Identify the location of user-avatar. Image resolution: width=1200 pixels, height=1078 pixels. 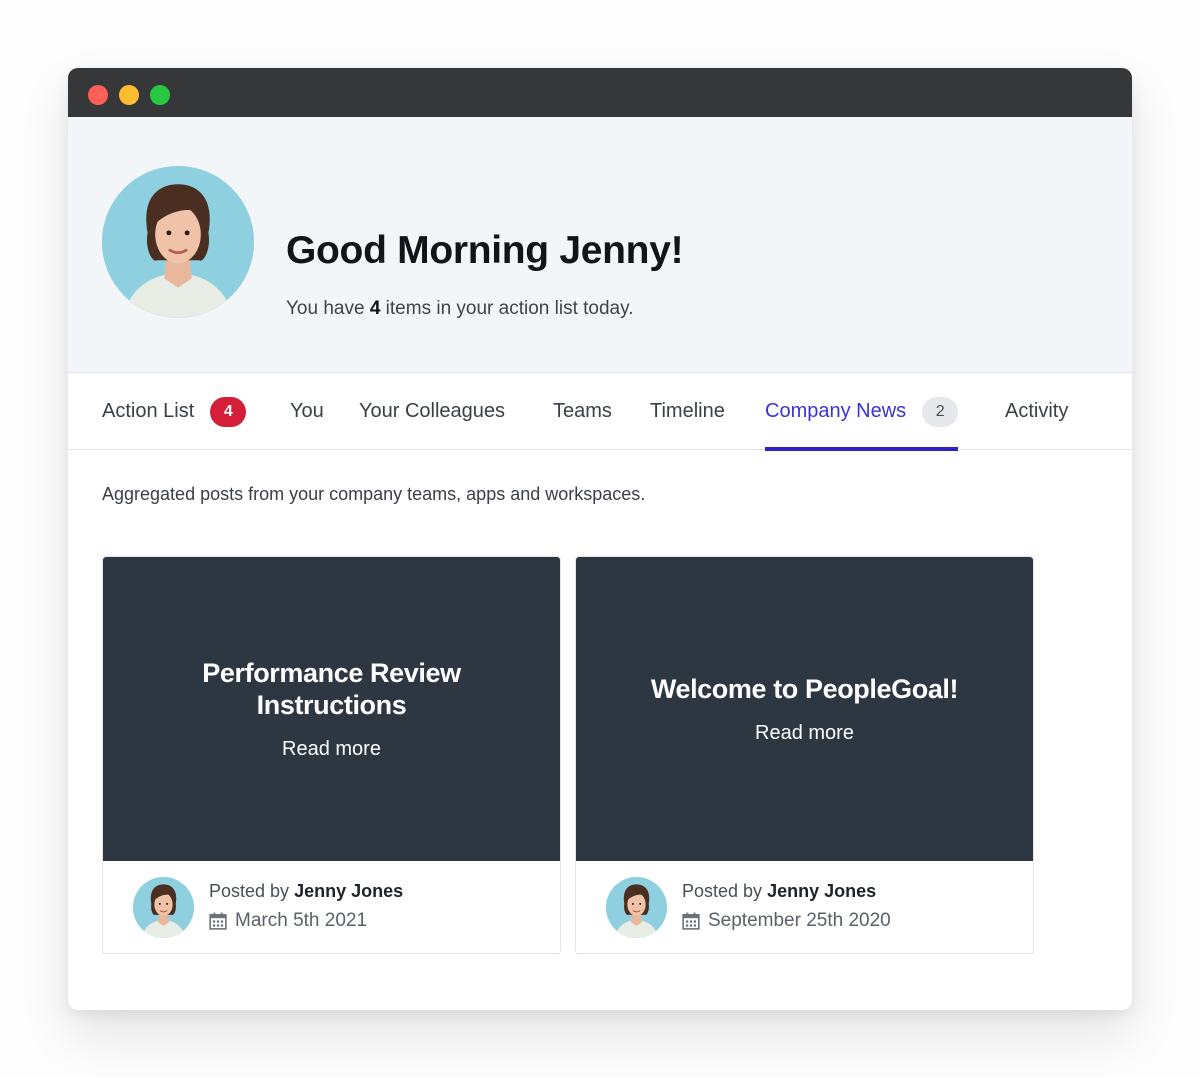
(178, 242).